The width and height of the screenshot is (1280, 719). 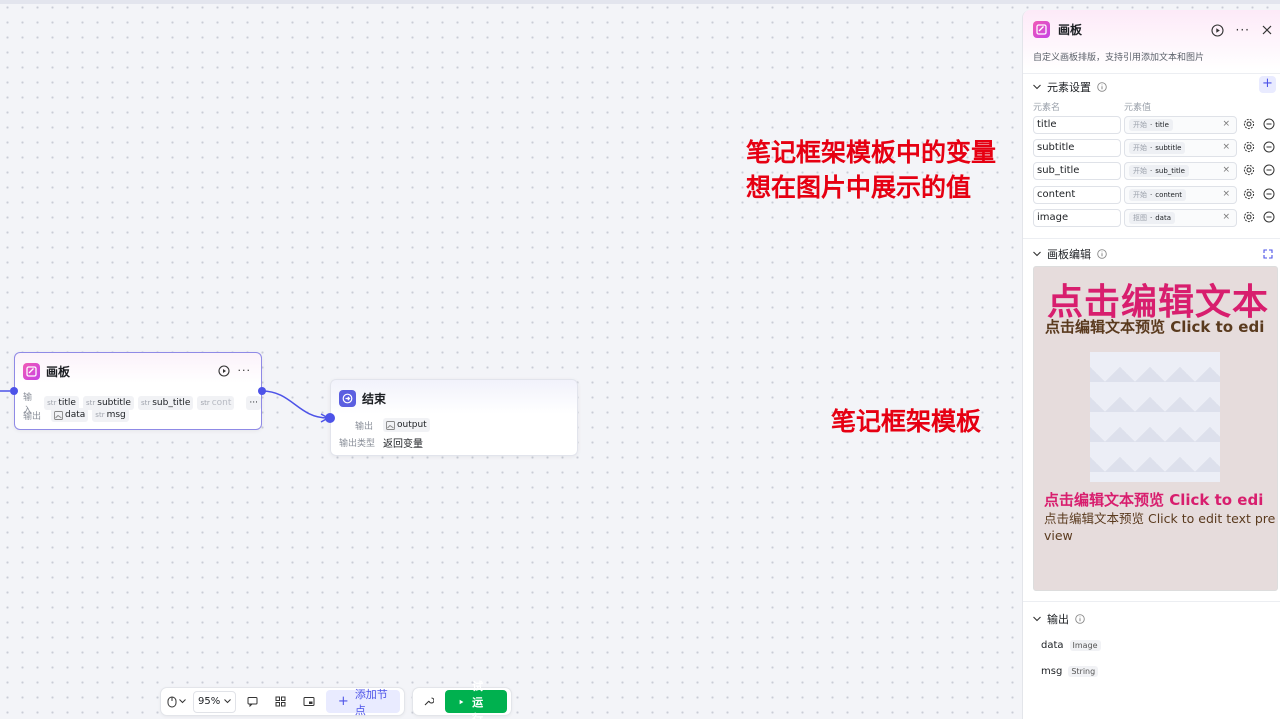 What do you see at coordinates (171, 701) in the screenshot?
I see `mouse-icon` at bounding box center [171, 701].